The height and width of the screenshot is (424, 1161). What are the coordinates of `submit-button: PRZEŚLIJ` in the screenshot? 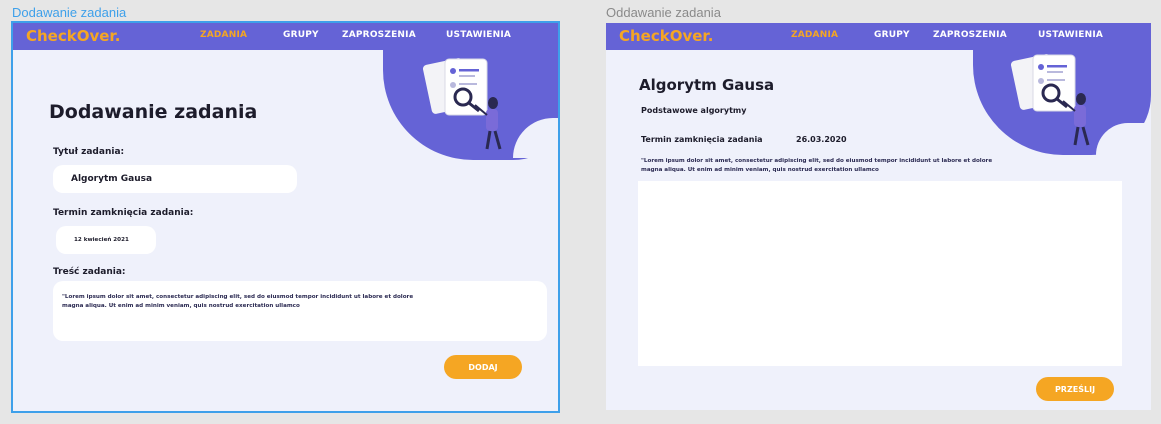 It's located at (1075, 389).